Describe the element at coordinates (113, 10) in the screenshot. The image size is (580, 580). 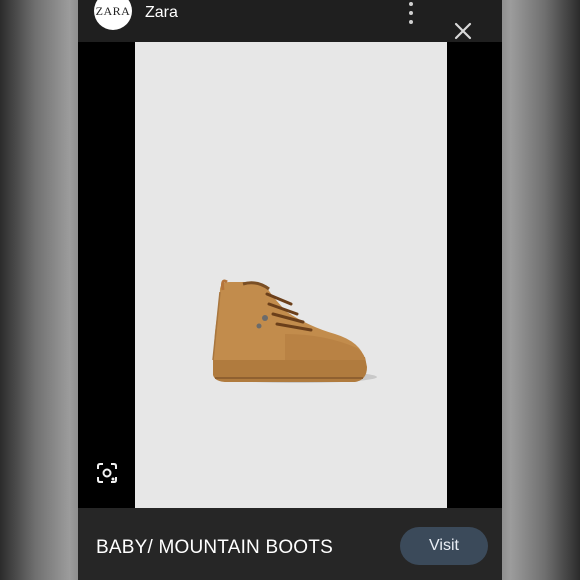
I see `logo-text: ZARA` at that location.